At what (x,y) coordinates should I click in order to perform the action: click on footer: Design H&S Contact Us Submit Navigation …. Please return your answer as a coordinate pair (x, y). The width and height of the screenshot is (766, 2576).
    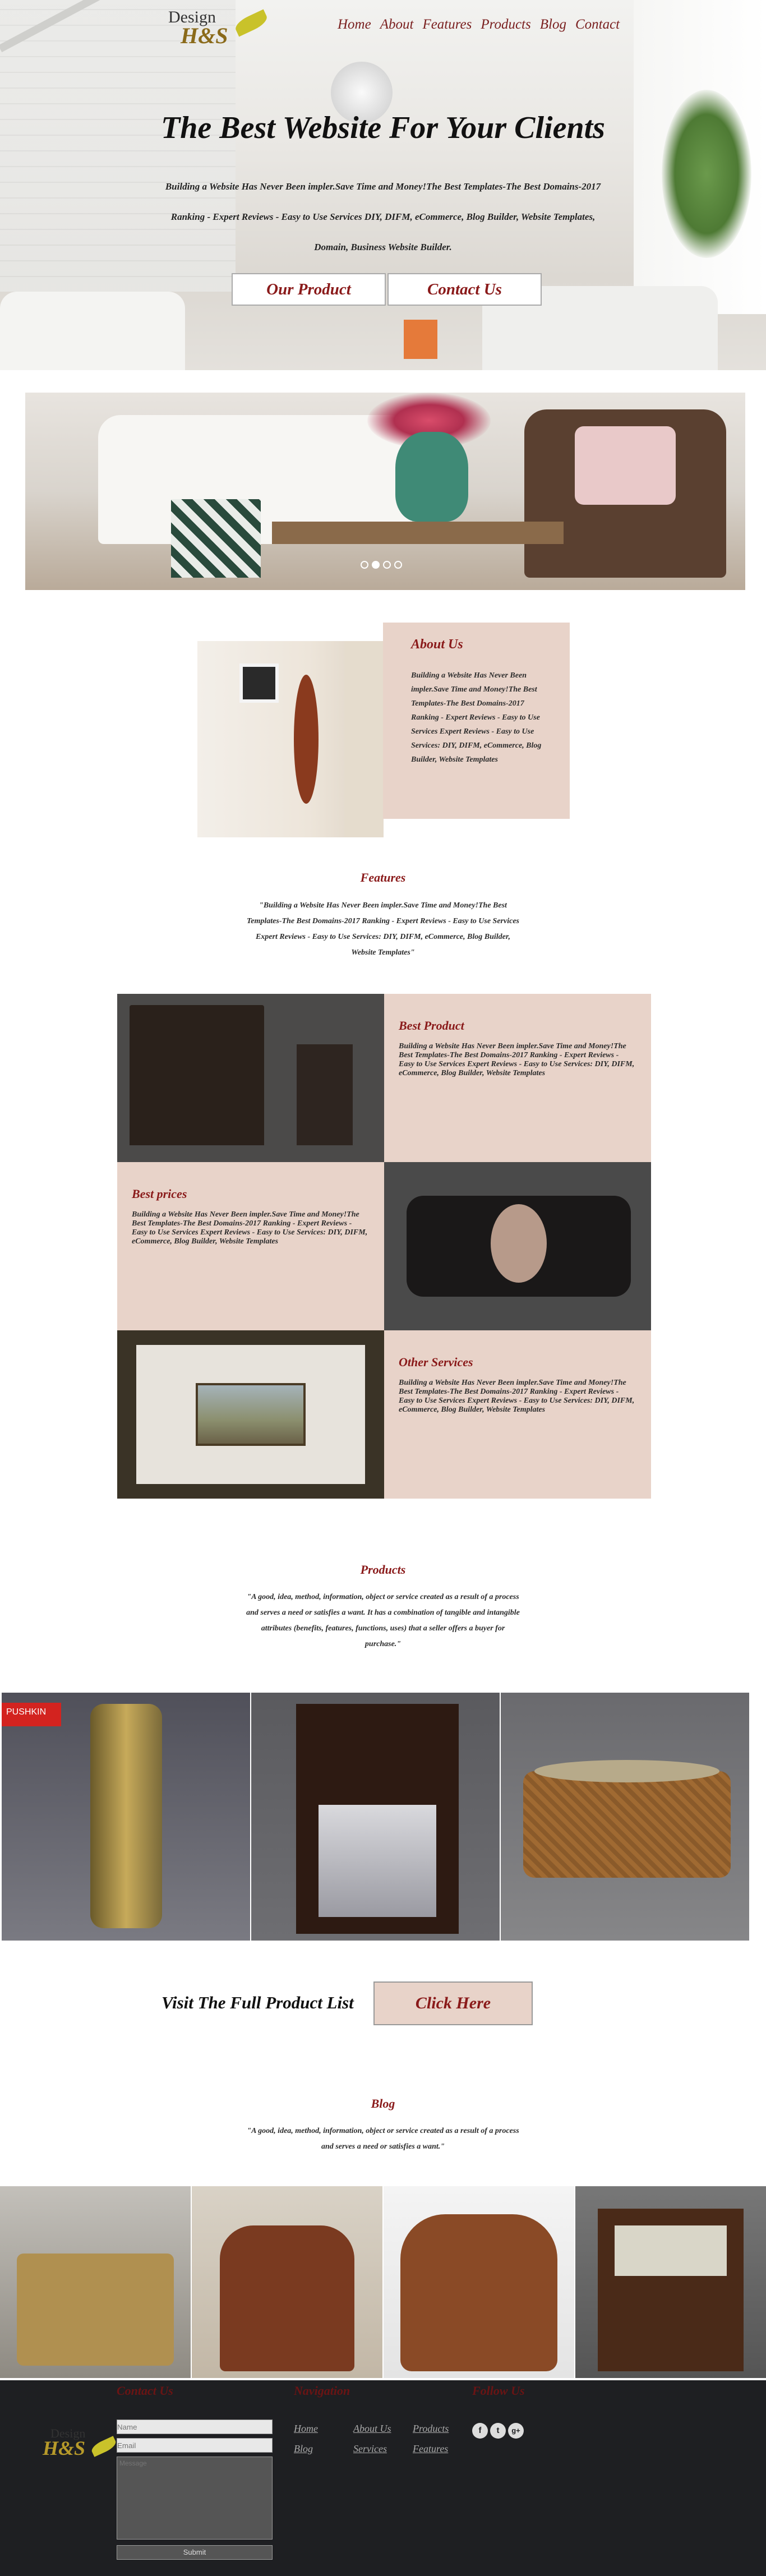
    Looking at the image, I should click on (383, 2478).